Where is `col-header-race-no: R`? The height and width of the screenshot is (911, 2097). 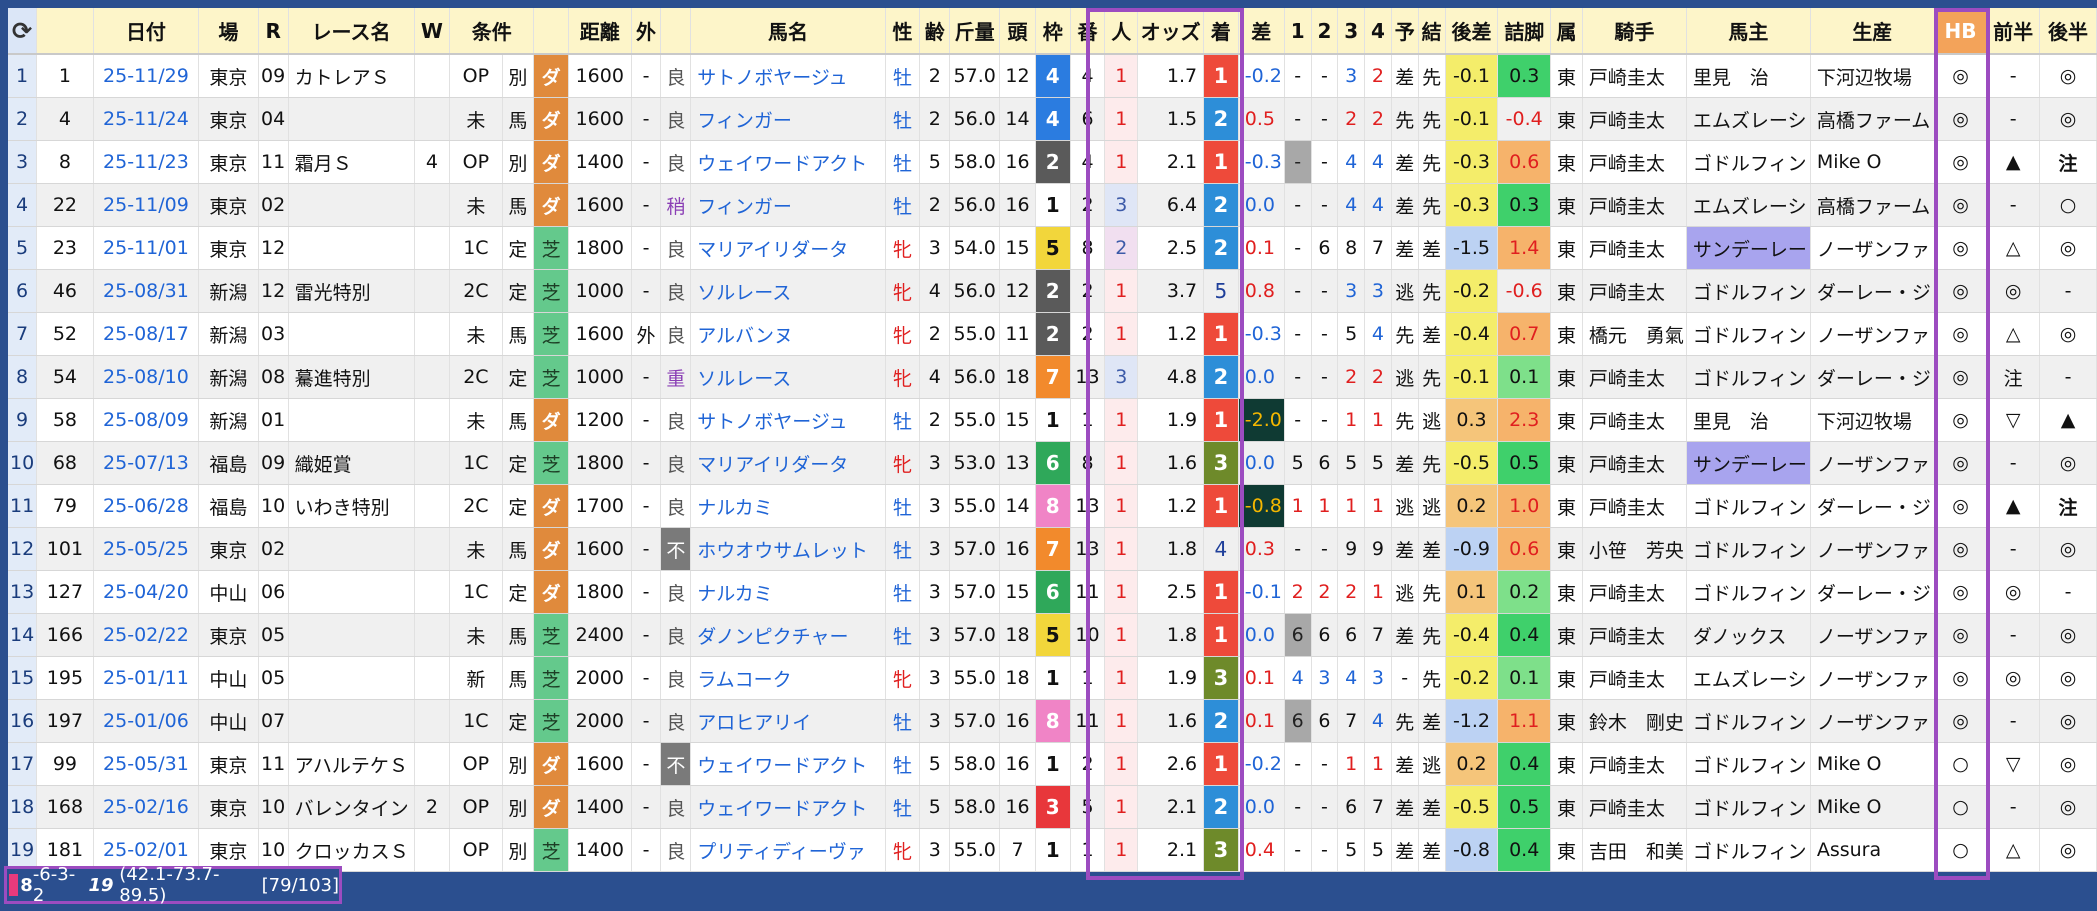 col-header-race-no: R is located at coordinates (273, 31).